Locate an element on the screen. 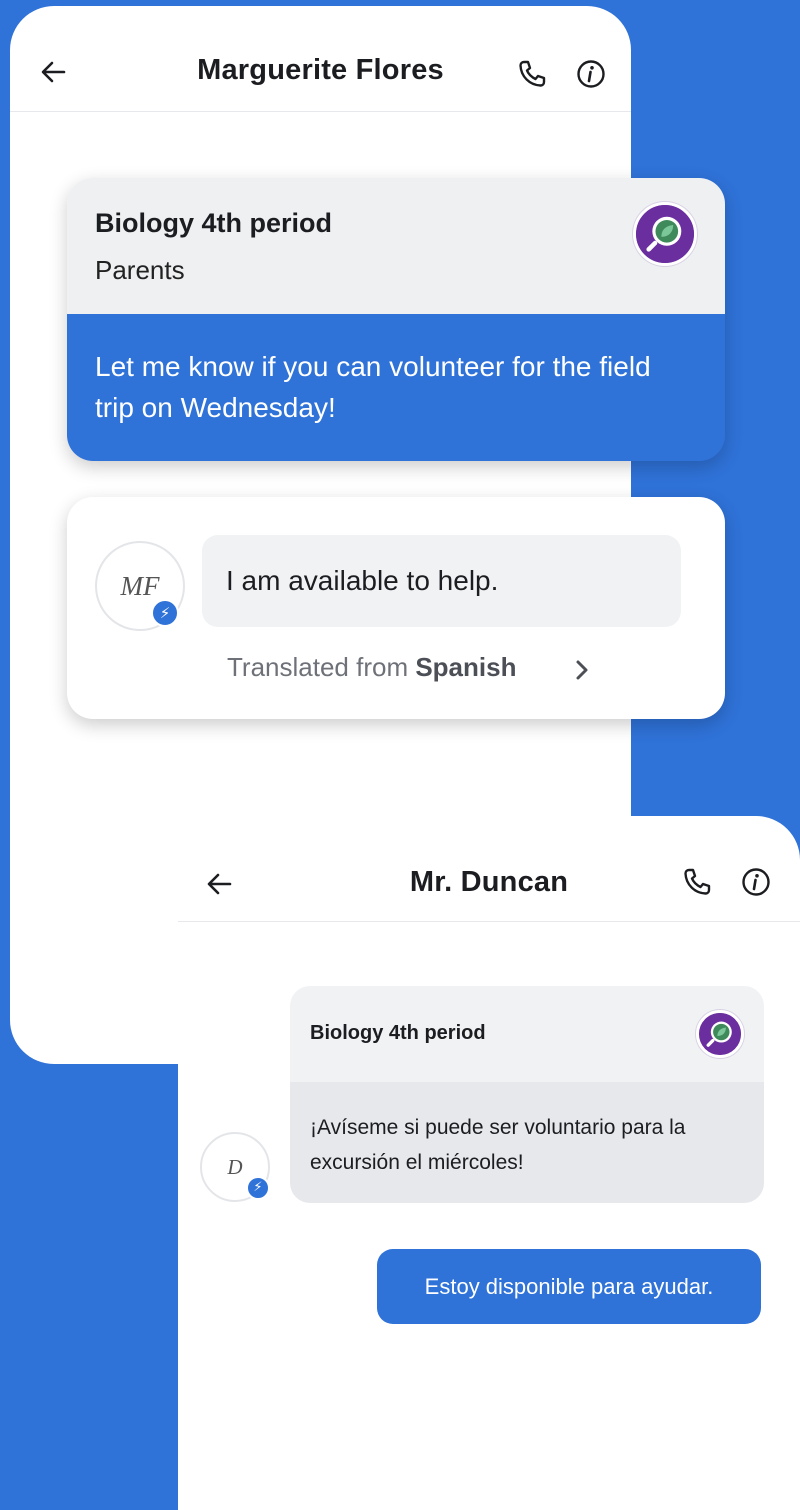 The image size is (800, 1510). reply-bubble: I am available to help. is located at coordinates (441, 581).